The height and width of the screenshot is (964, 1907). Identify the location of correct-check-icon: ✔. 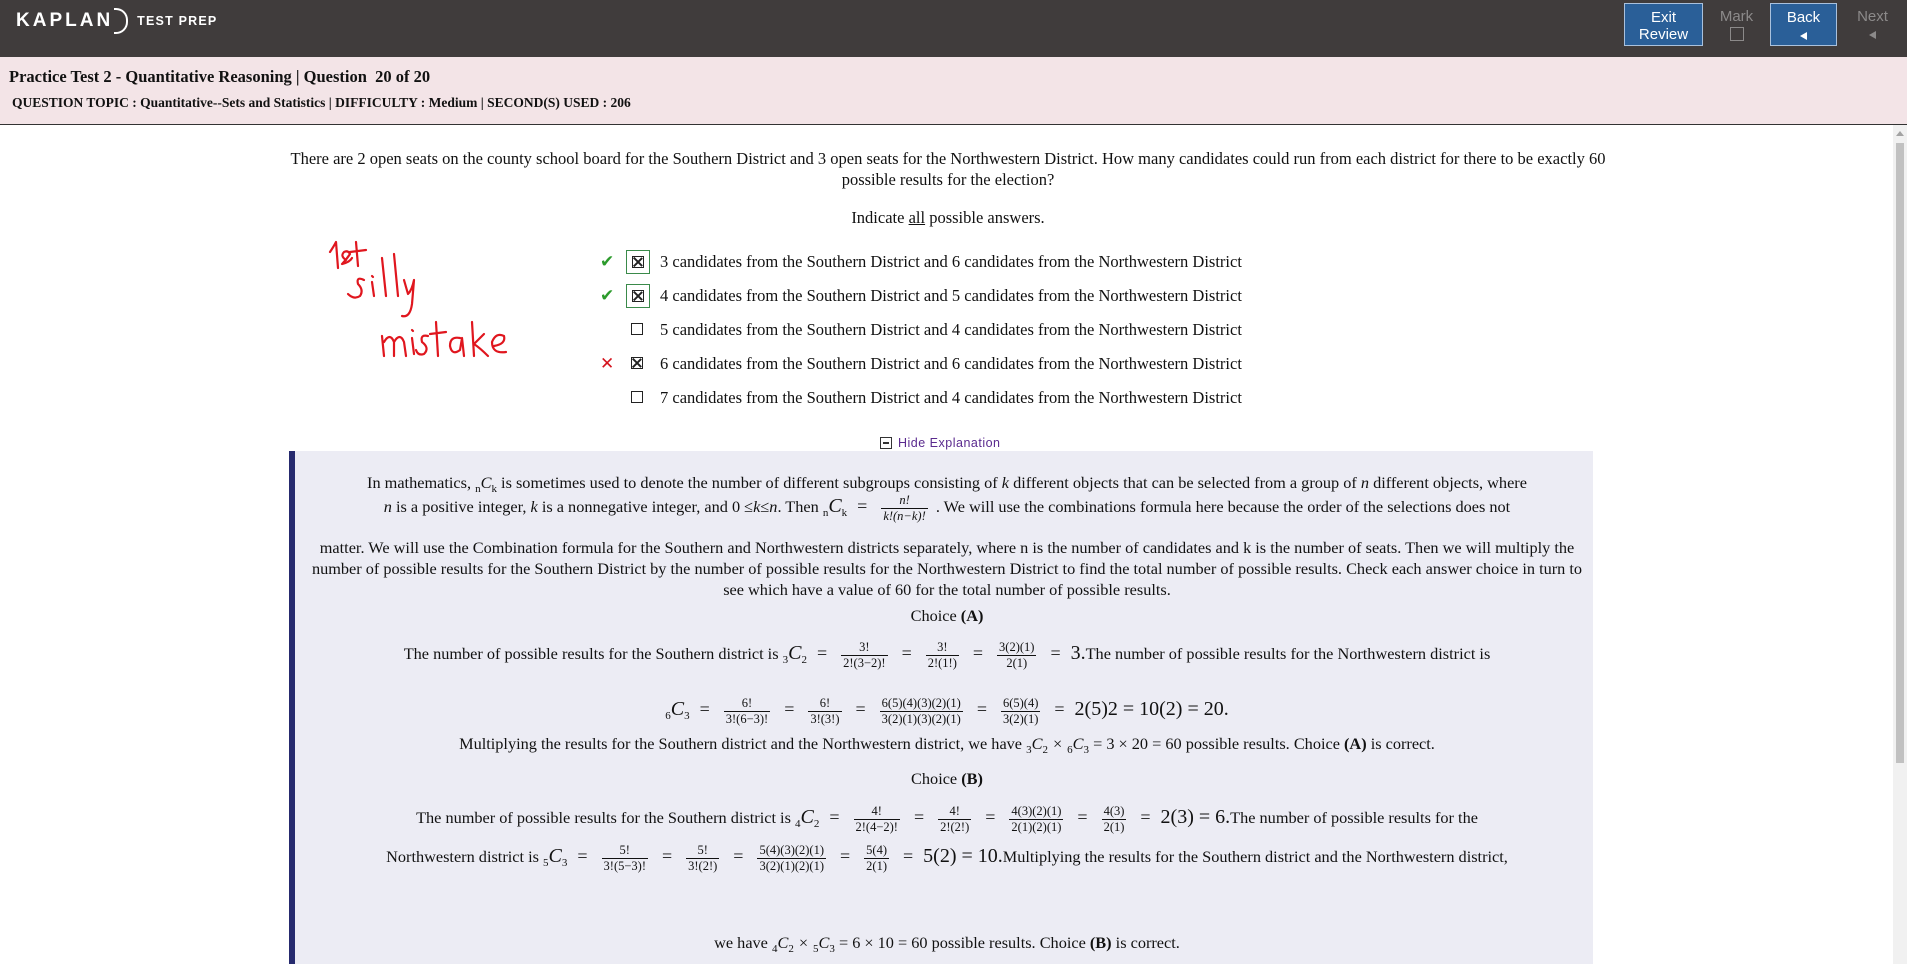
(607, 262).